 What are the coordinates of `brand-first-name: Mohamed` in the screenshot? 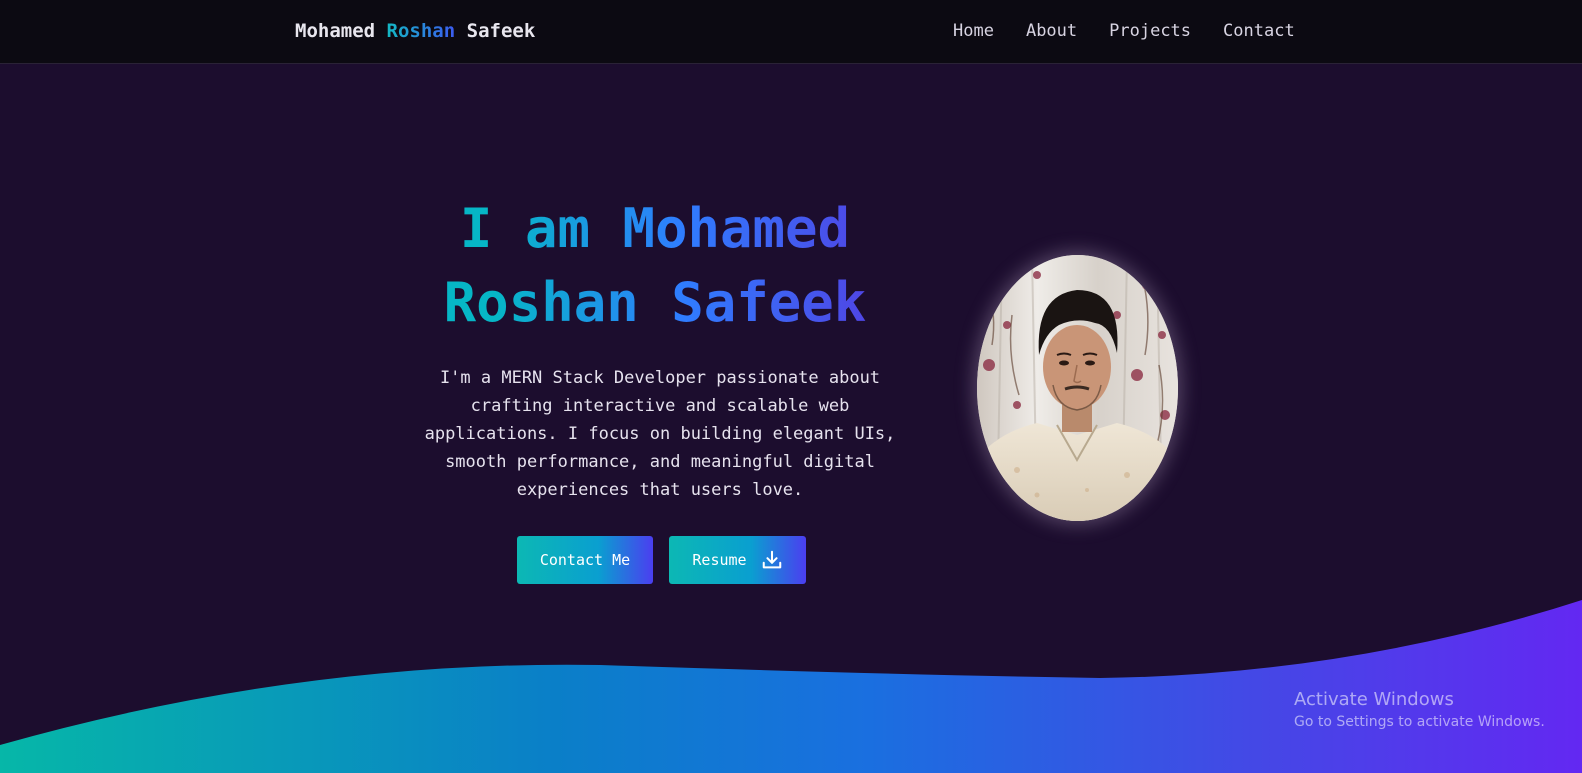 It's located at (335, 31).